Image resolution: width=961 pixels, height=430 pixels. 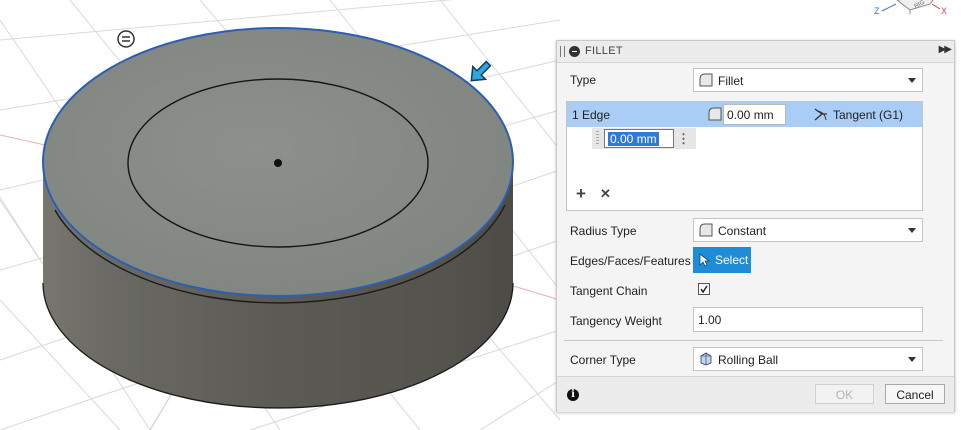 I want to click on more-options-icon, so click(x=683, y=138).